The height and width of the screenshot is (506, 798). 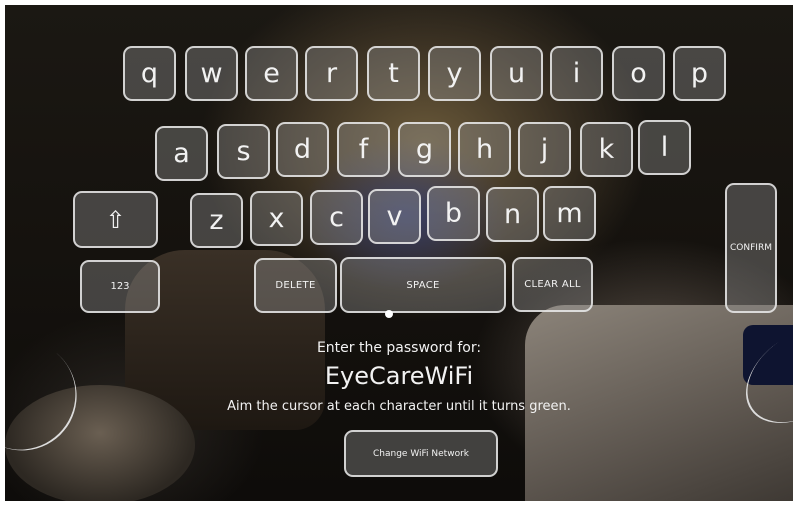 What do you see at coordinates (399, 376) in the screenshot?
I see `network-name: EyeCareWiFi` at bounding box center [399, 376].